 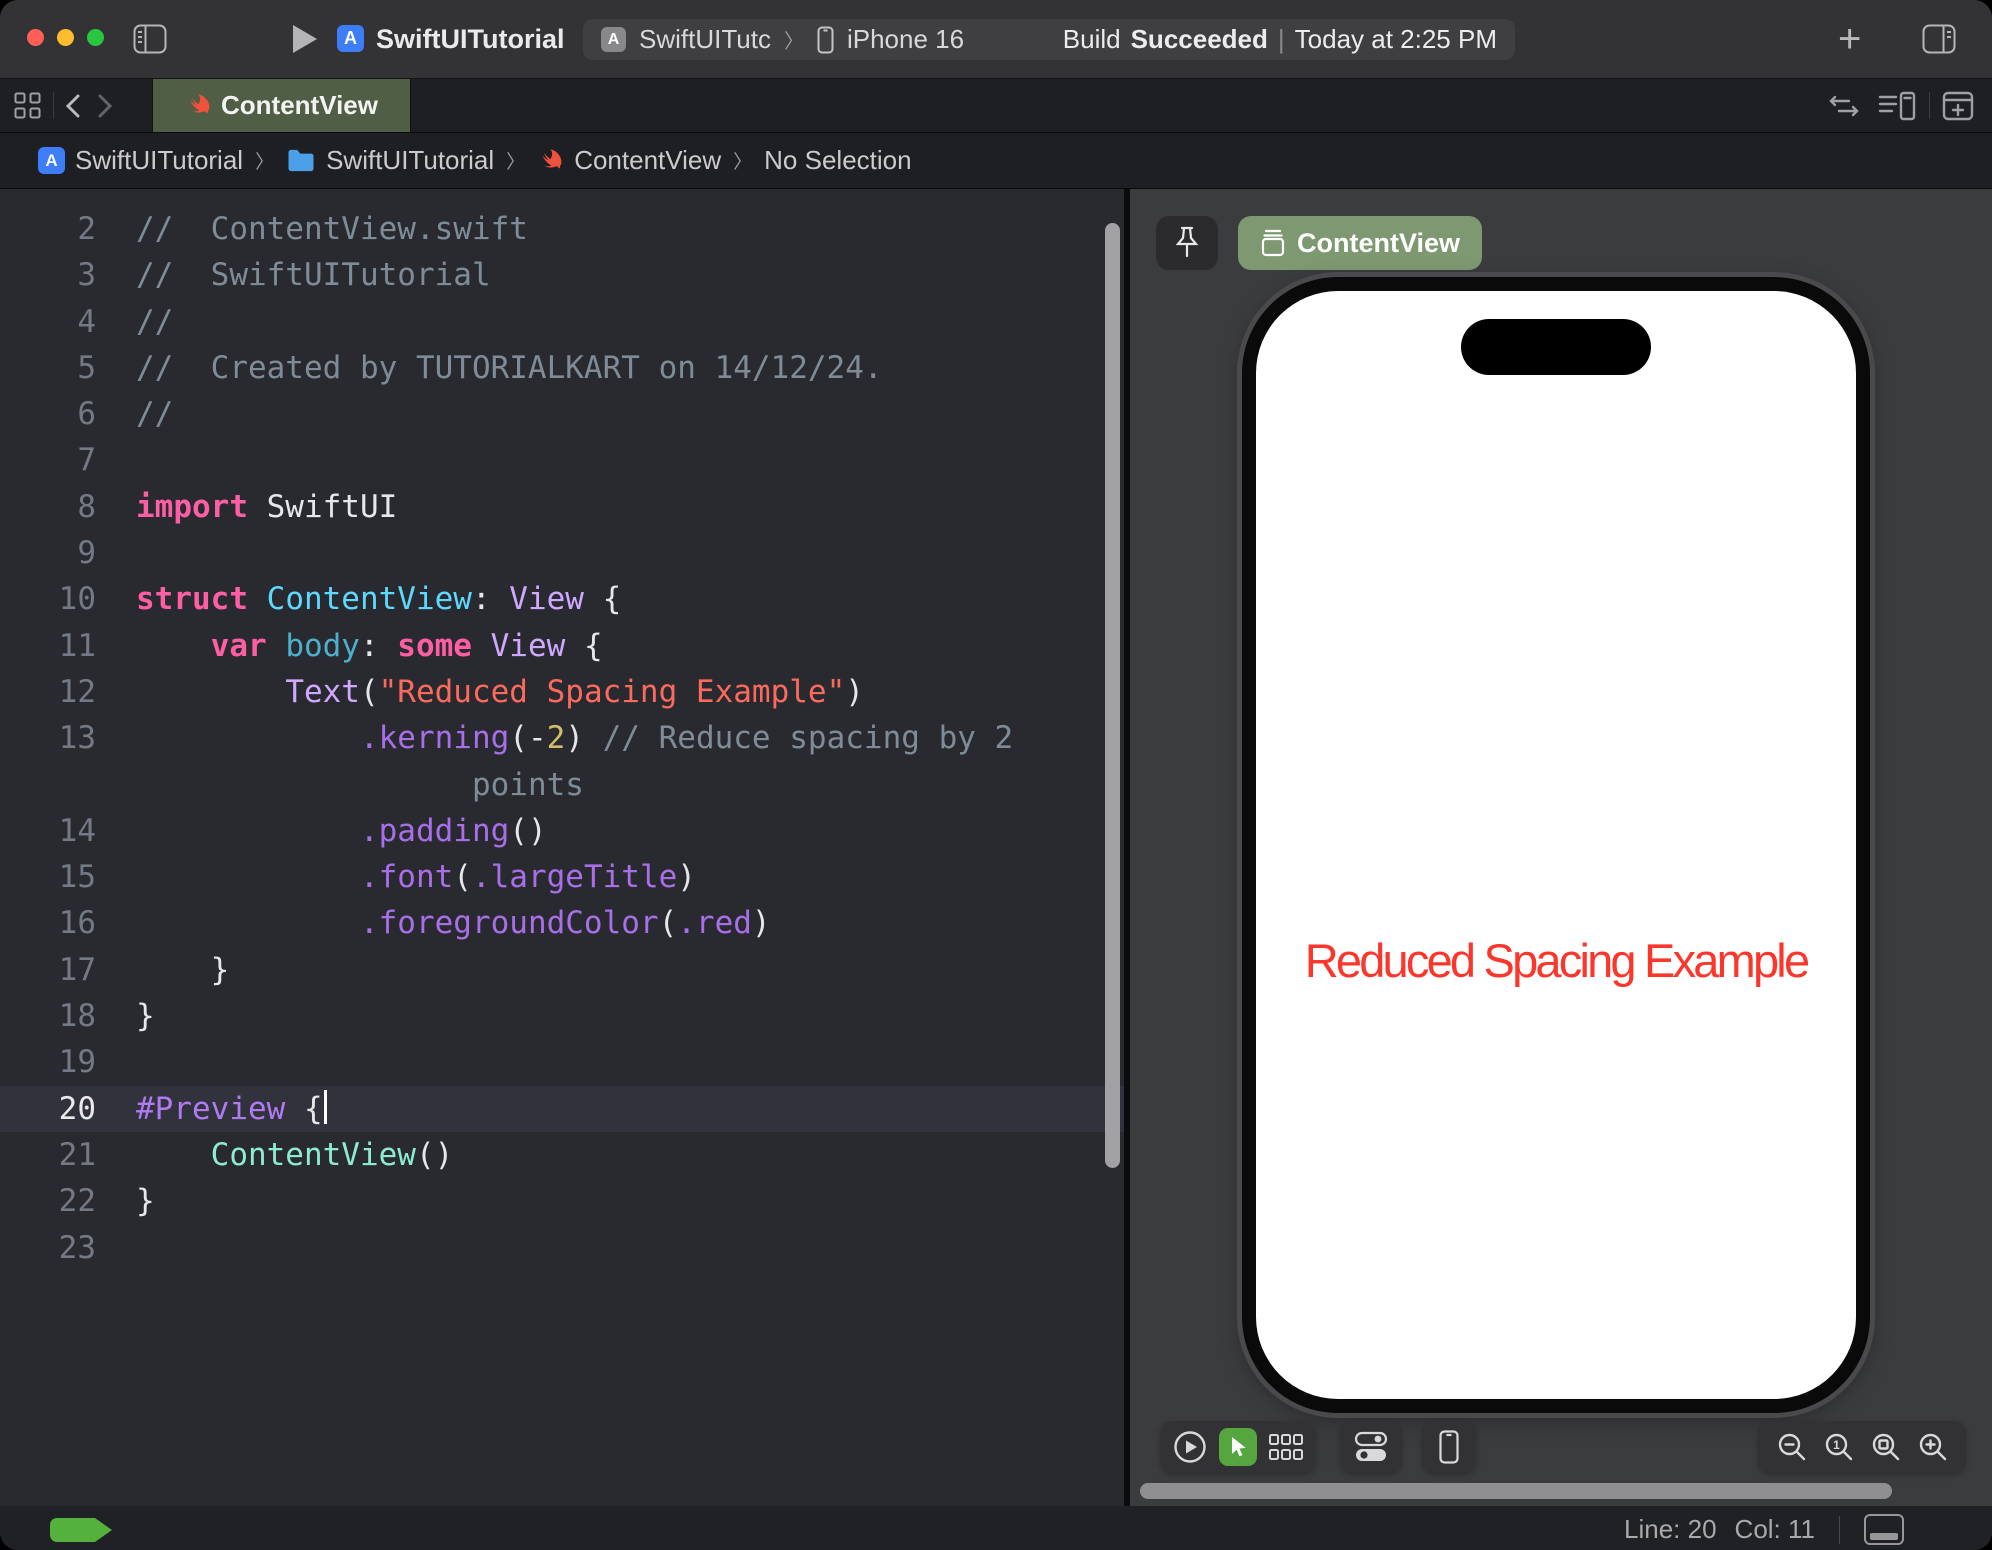 I want to click on code-text: points, so click(x=527, y=784).